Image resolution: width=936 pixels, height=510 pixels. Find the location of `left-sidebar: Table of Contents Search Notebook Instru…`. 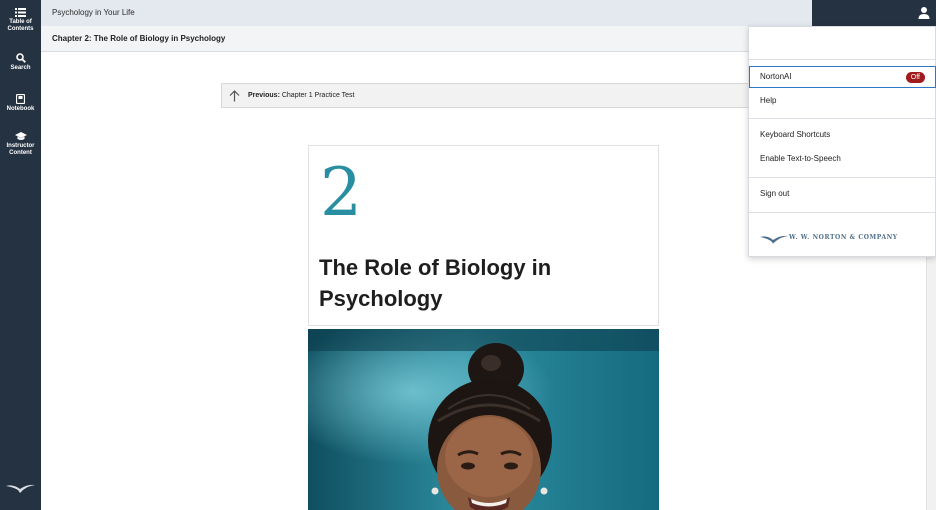

left-sidebar: Table of Contents Search Notebook Instru… is located at coordinates (20, 255).